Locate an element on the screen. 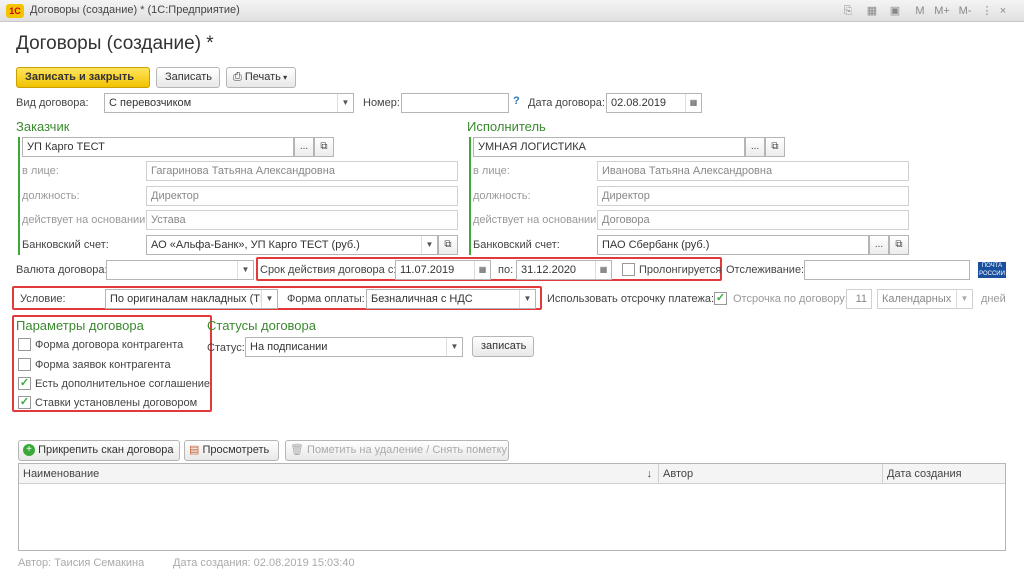 The image size is (1024, 581). save-close-button: Записать и закрыть is located at coordinates (83, 77).